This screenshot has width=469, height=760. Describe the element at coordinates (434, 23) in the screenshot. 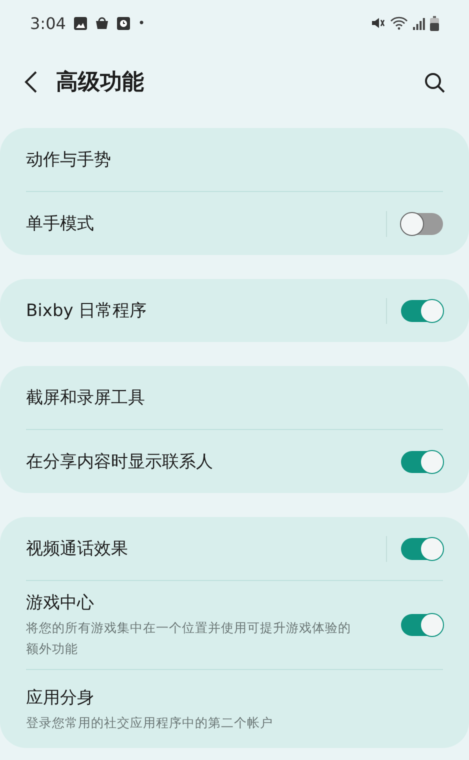

I see `battery-icon` at that location.